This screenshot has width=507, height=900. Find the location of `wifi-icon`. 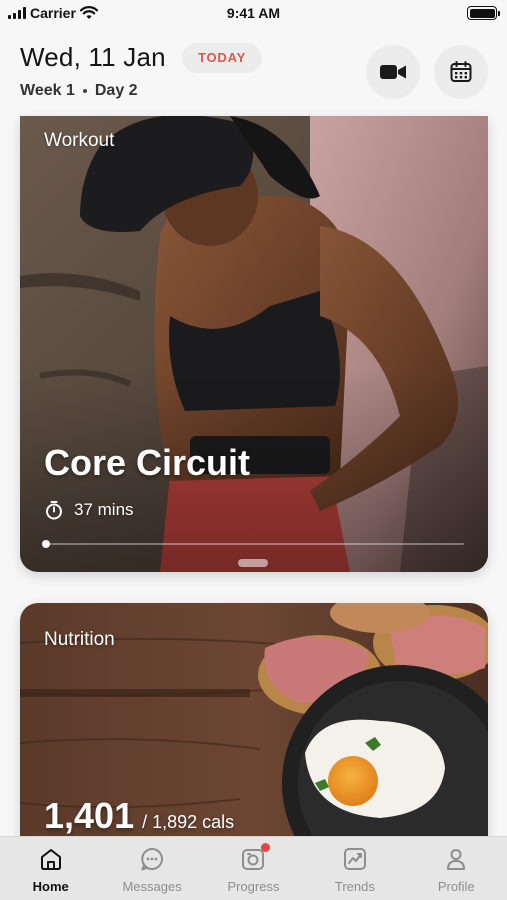

wifi-icon is located at coordinates (88, 12).